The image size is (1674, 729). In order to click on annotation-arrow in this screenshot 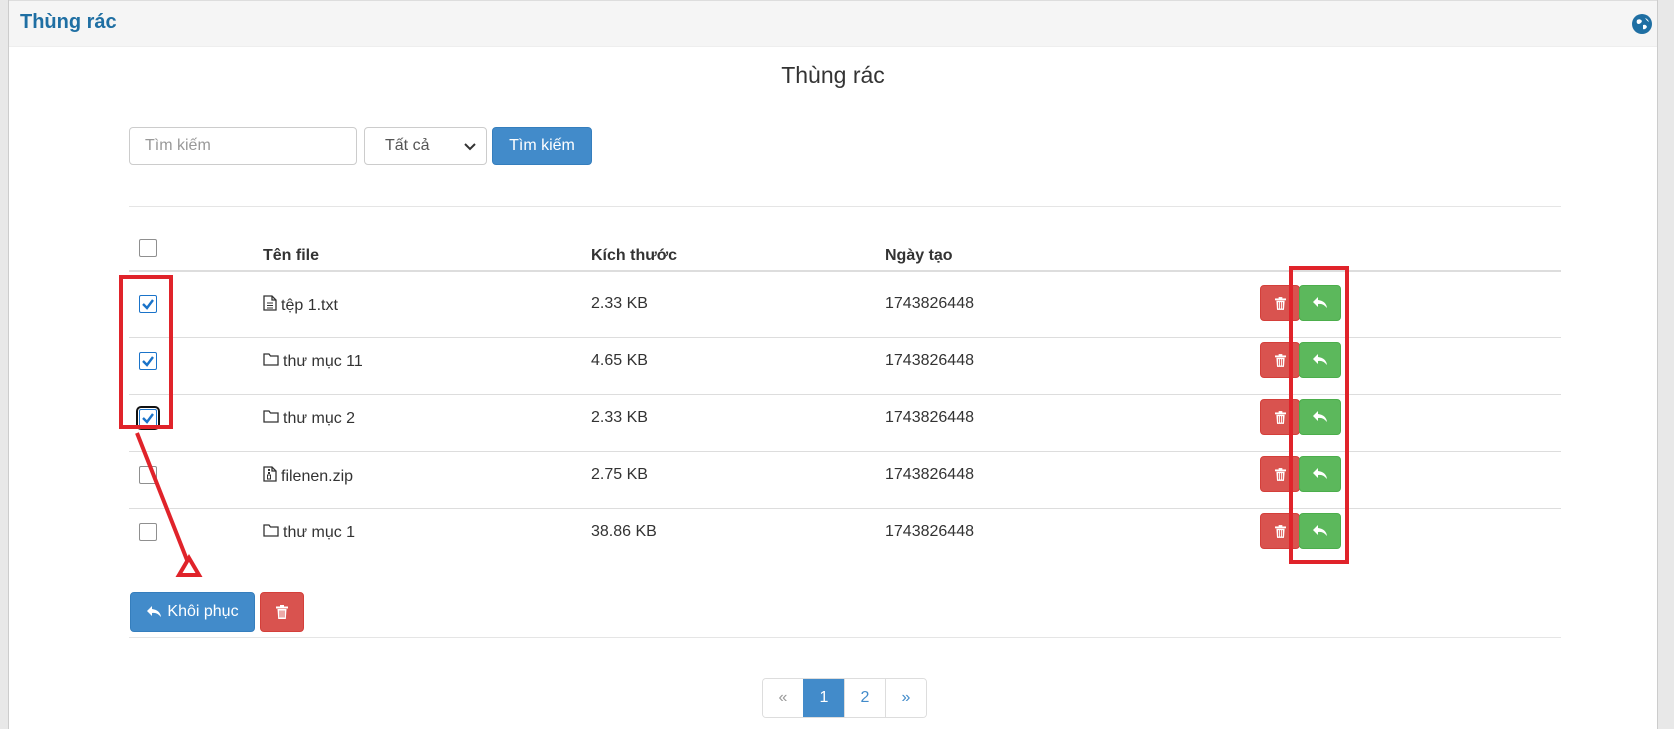, I will do `click(169, 504)`.